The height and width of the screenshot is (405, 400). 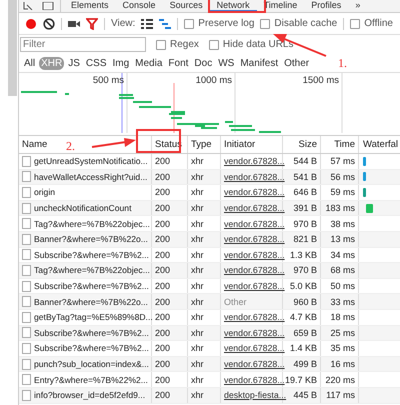 I want to click on table-cell: 59 ms, so click(x=340, y=192).